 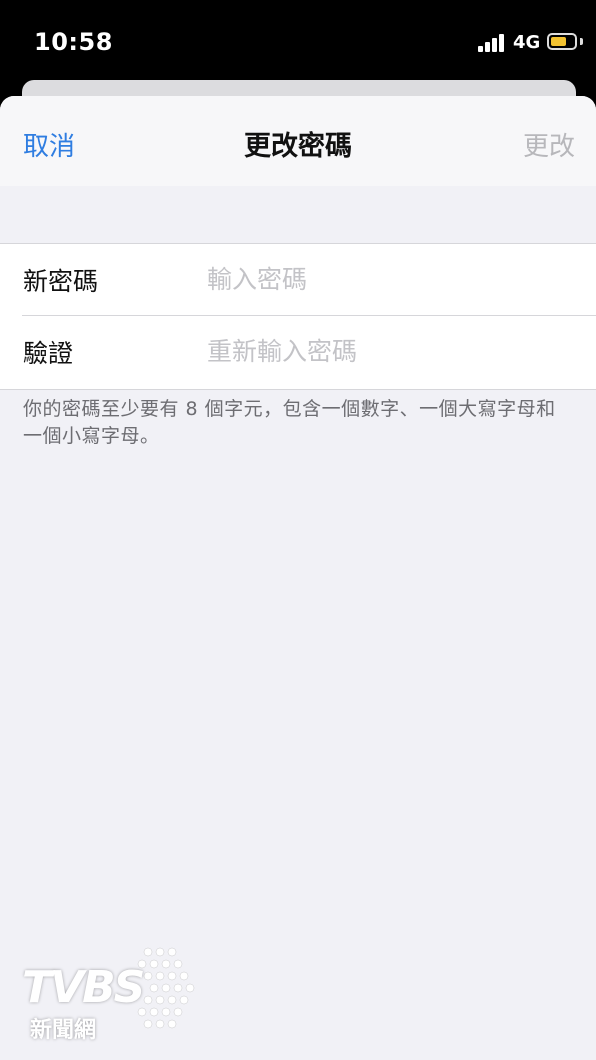 I want to click on page-title: 更改密碼, so click(x=298, y=146).